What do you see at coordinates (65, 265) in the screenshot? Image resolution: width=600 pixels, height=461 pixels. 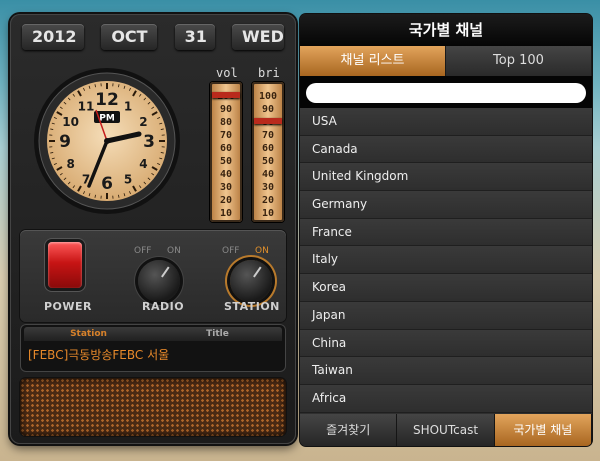 I see `power-button` at bounding box center [65, 265].